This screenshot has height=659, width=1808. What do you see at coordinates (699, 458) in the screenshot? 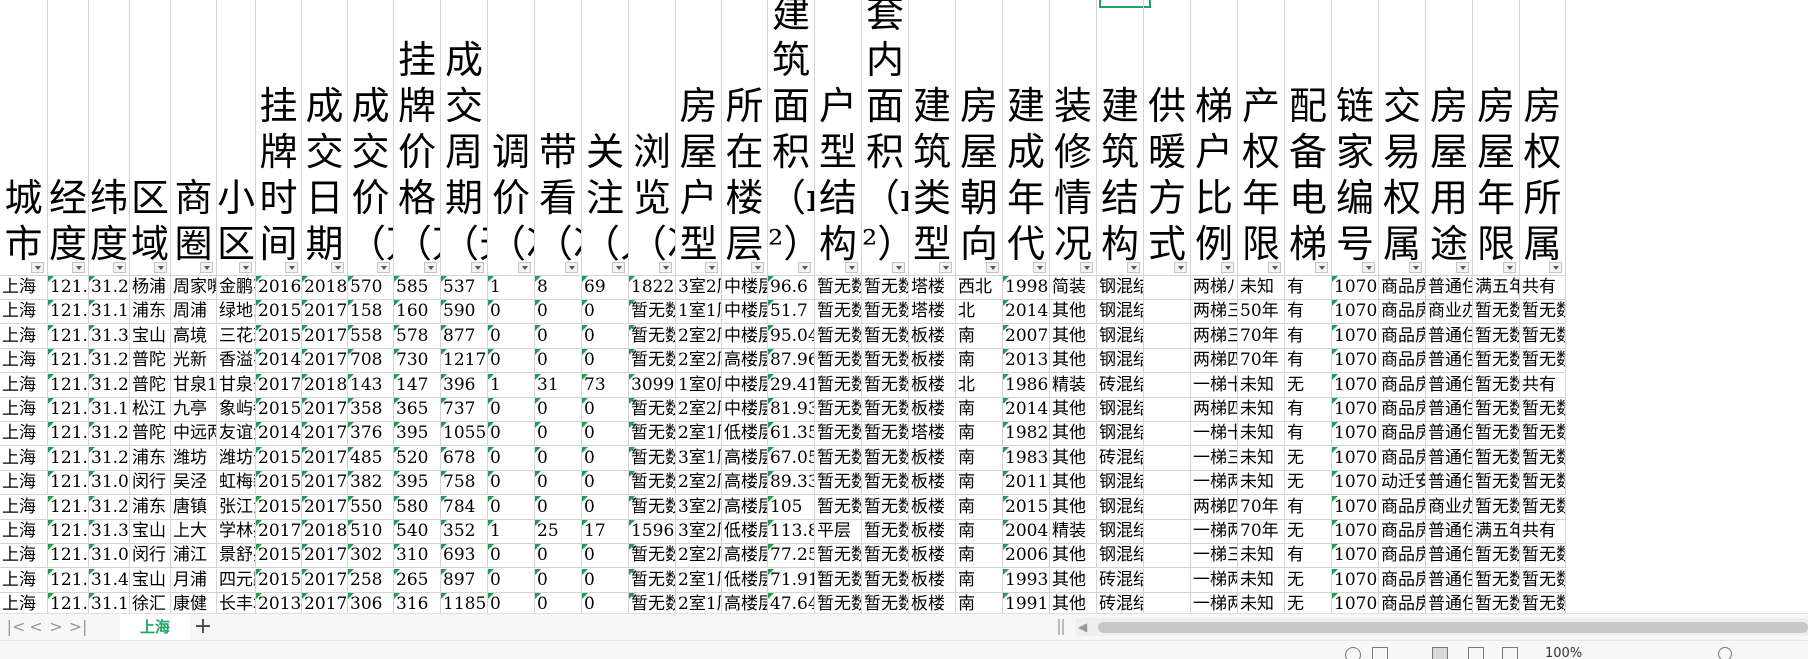
I see `table-cell: 3室1厅` at bounding box center [699, 458].